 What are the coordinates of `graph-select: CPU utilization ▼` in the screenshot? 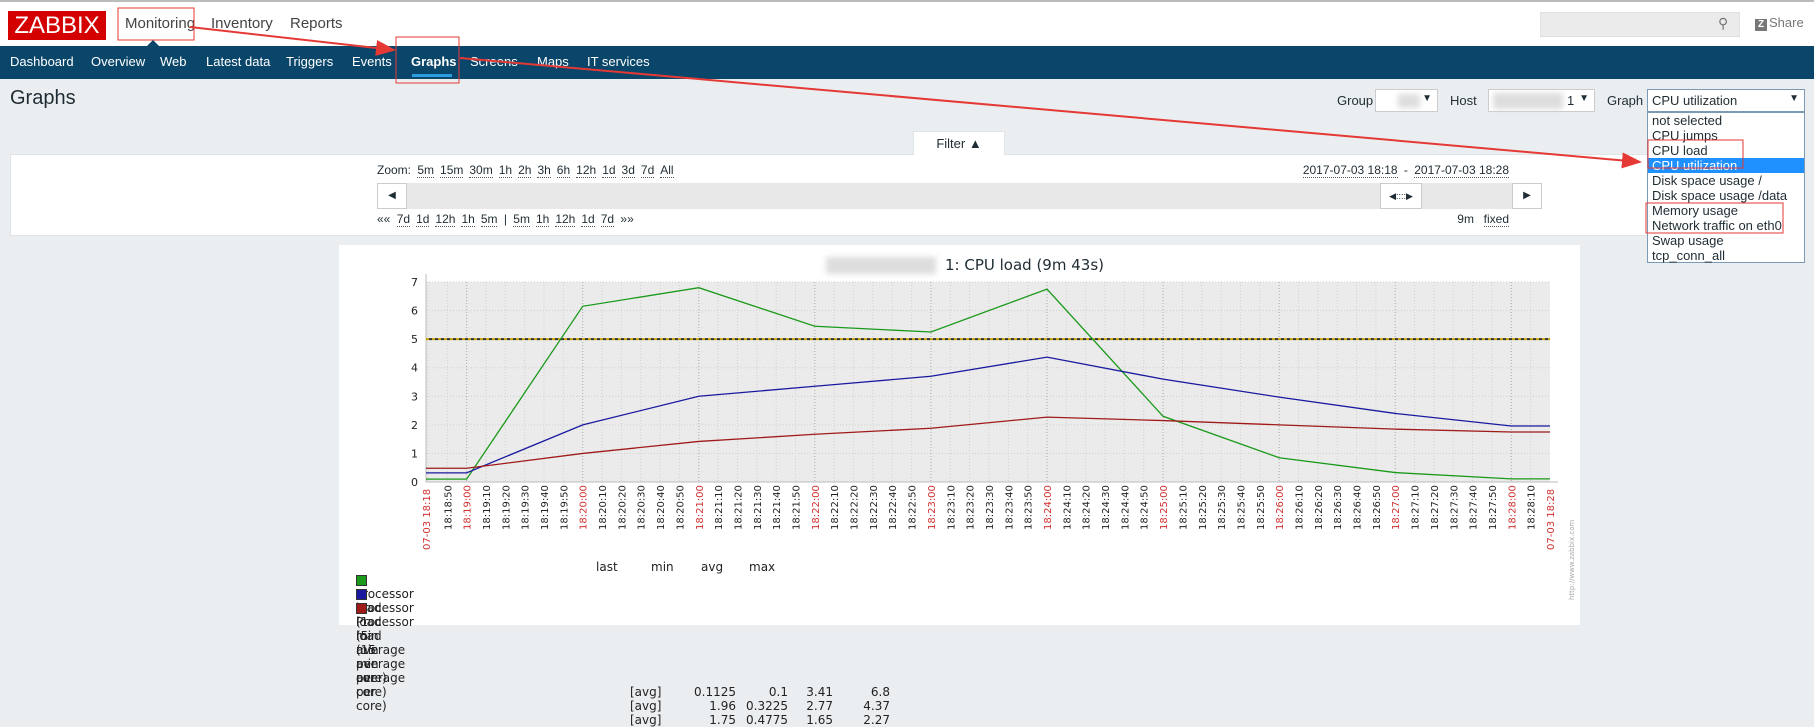 It's located at (1726, 100).